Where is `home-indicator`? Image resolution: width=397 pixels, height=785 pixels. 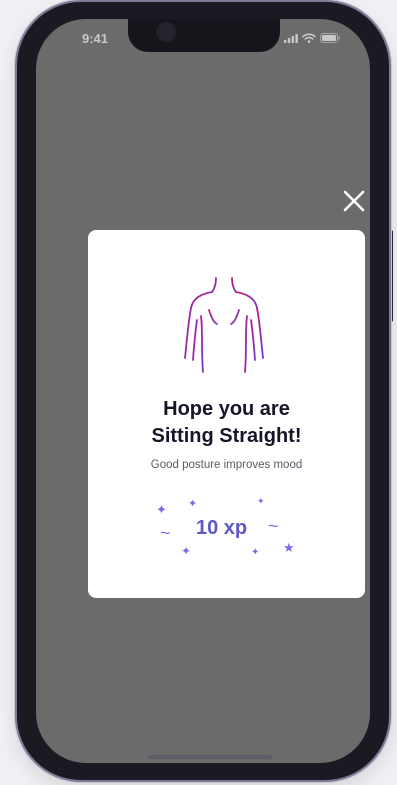 home-indicator is located at coordinates (210, 757).